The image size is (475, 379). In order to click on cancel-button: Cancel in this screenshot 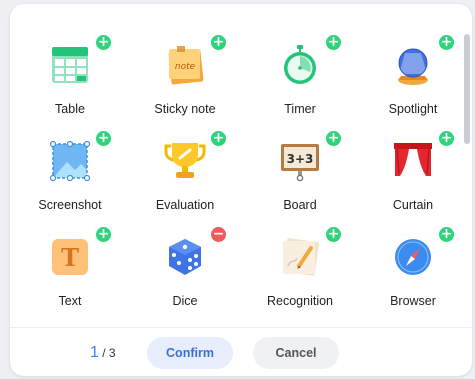, I will do `click(296, 353)`.